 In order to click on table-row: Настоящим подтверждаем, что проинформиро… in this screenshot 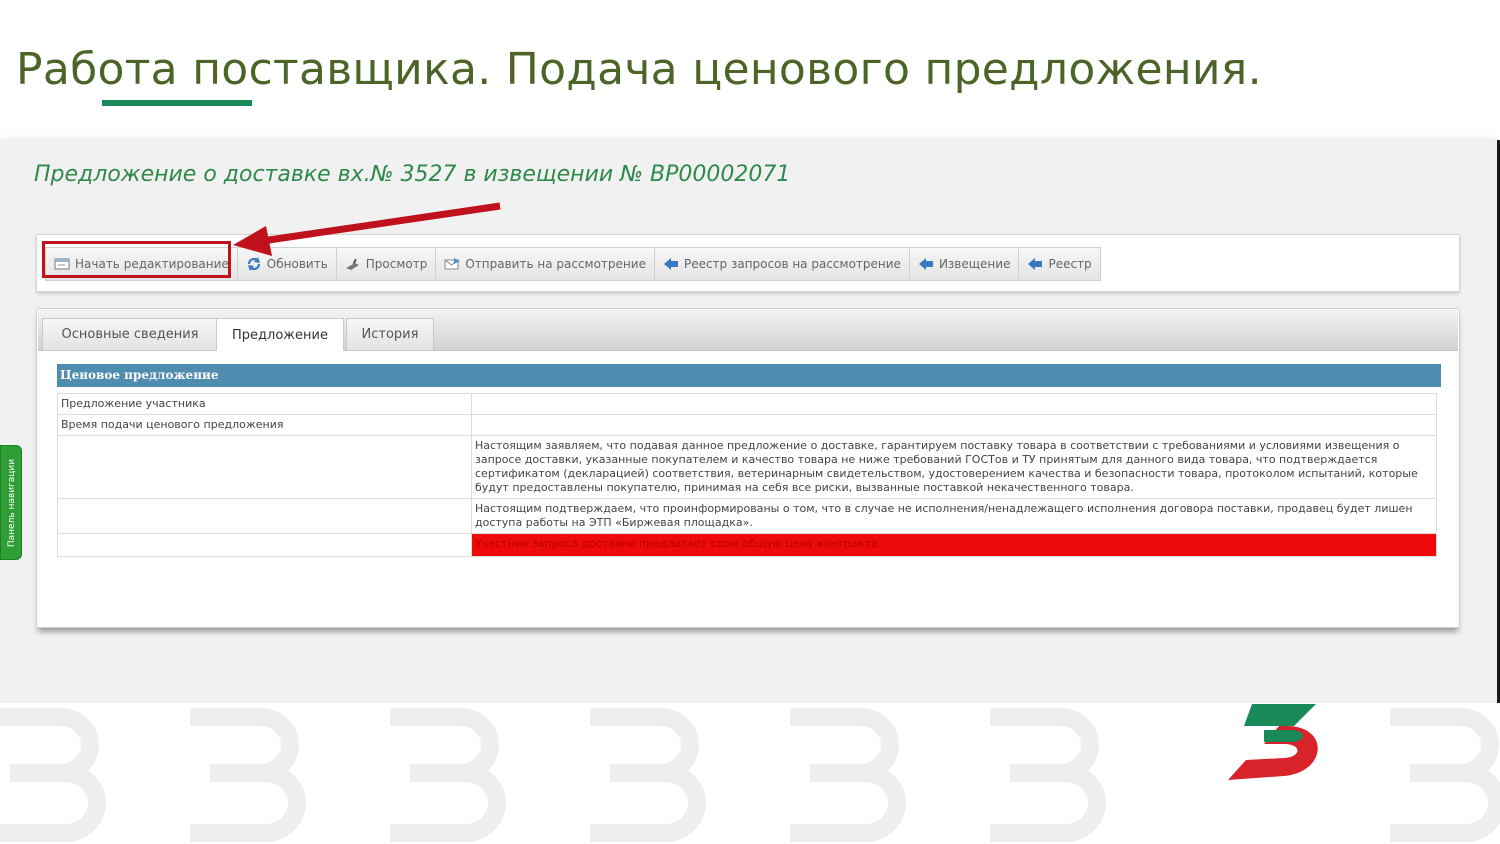, I will do `click(747, 516)`.